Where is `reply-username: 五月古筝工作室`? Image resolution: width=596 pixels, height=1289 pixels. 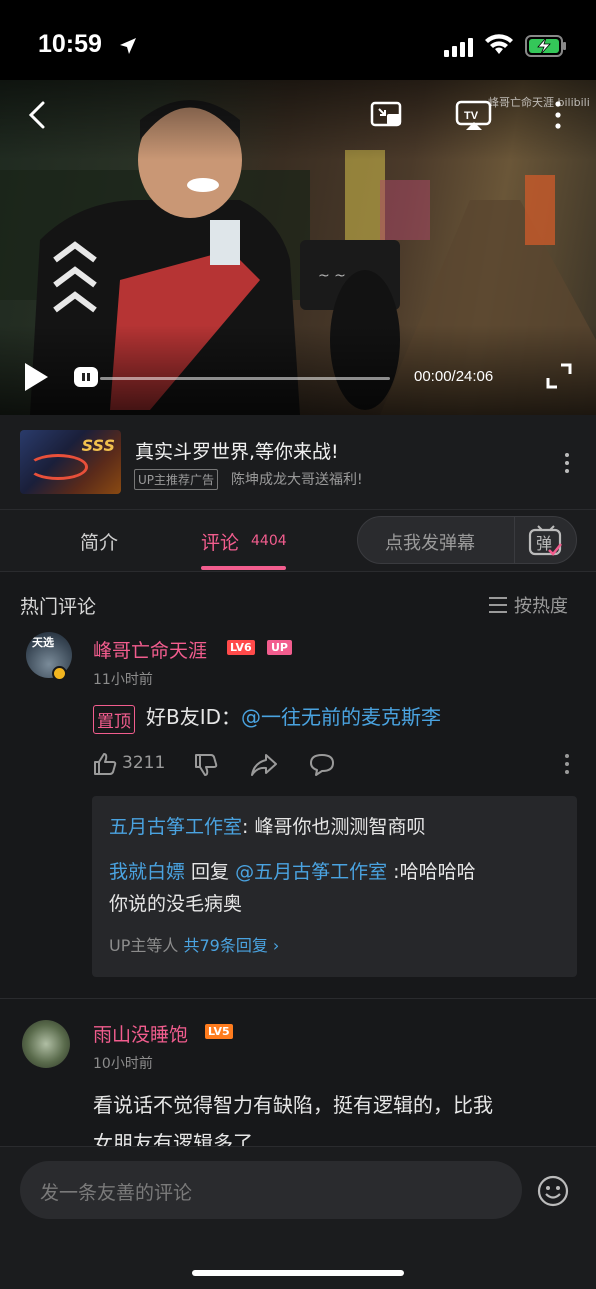
reply-username: 五月古筝工作室 is located at coordinates (175, 827).